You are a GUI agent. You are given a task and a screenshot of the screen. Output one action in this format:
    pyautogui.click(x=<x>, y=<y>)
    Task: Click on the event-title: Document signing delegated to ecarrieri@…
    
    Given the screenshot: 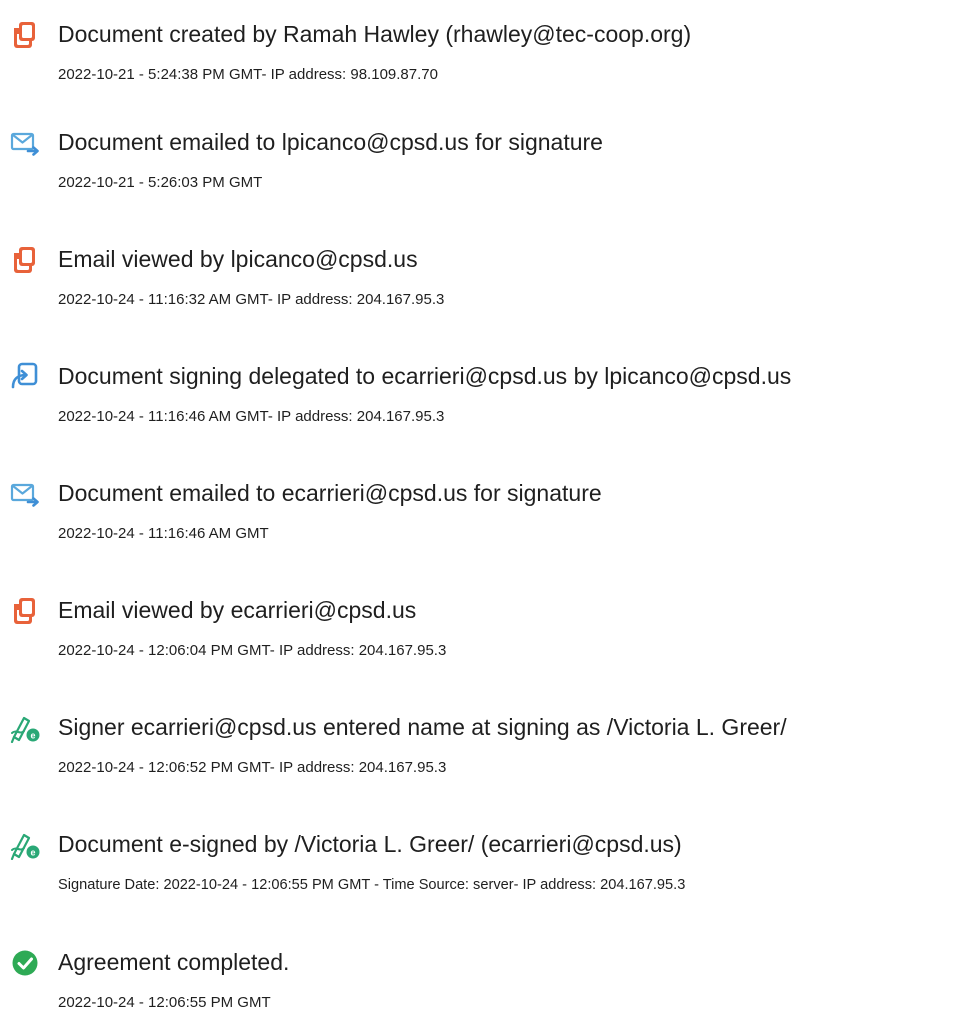 What is the action you would take?
    pyautogui.click(x=425, y=376)
    